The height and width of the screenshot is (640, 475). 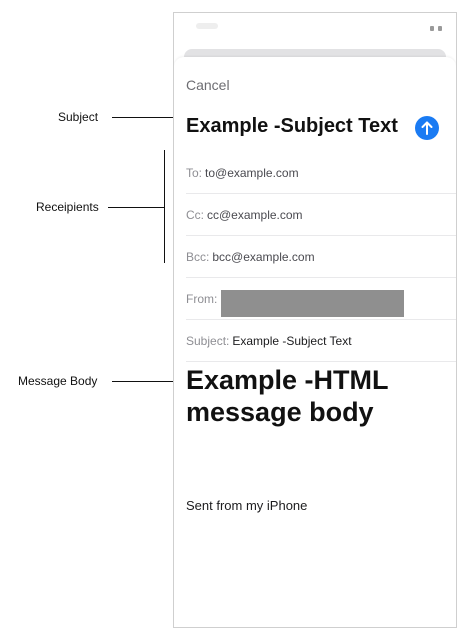 I want to click on from-field: From:, so click(x=321, y=299).